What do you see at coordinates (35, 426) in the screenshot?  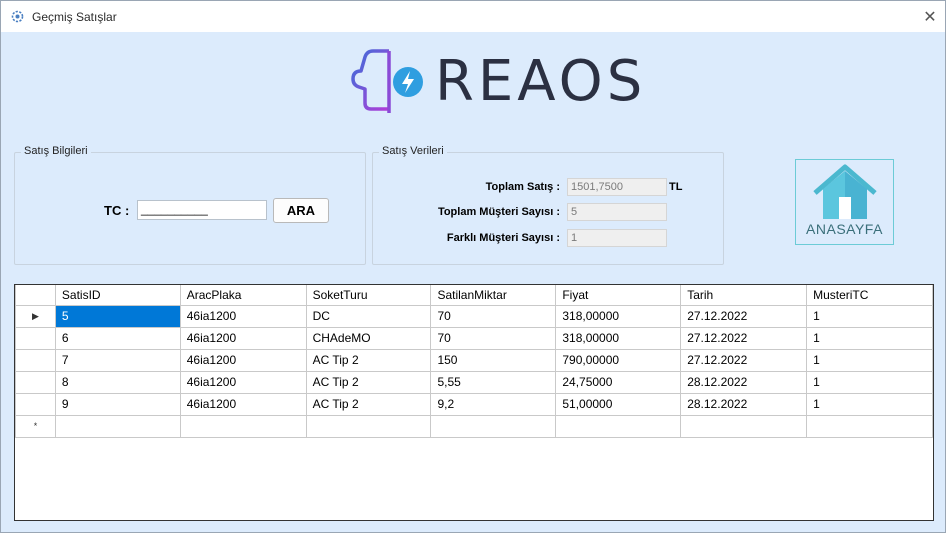 I see `new-row-indicator-icon: *` at bounding box center [35, 426].